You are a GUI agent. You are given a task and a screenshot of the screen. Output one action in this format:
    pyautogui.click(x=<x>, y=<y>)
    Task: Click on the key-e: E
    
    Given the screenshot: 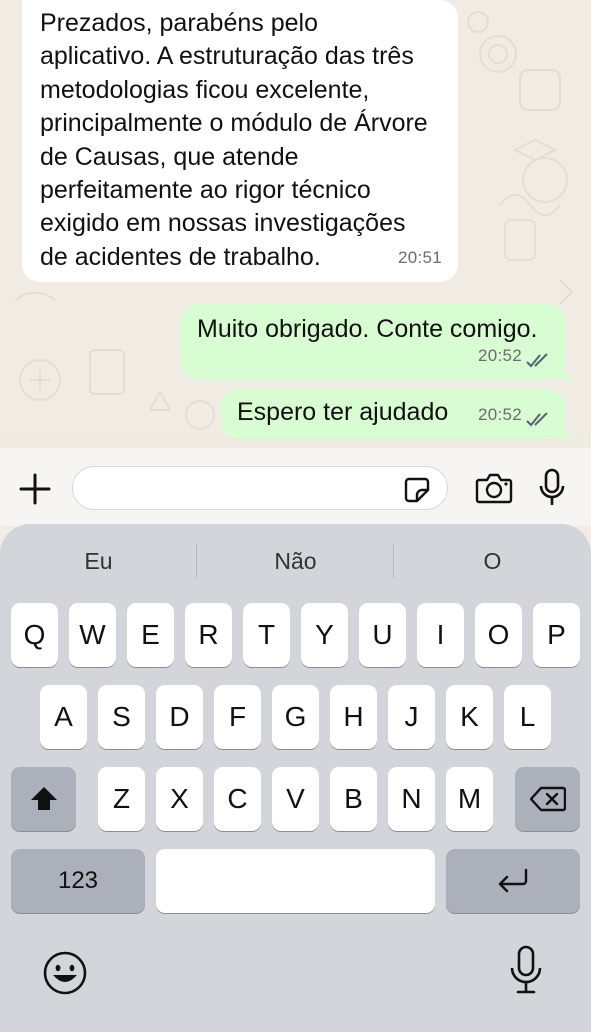 What is the action you would take?
    pyautogui.click(x=150, y=635)
    